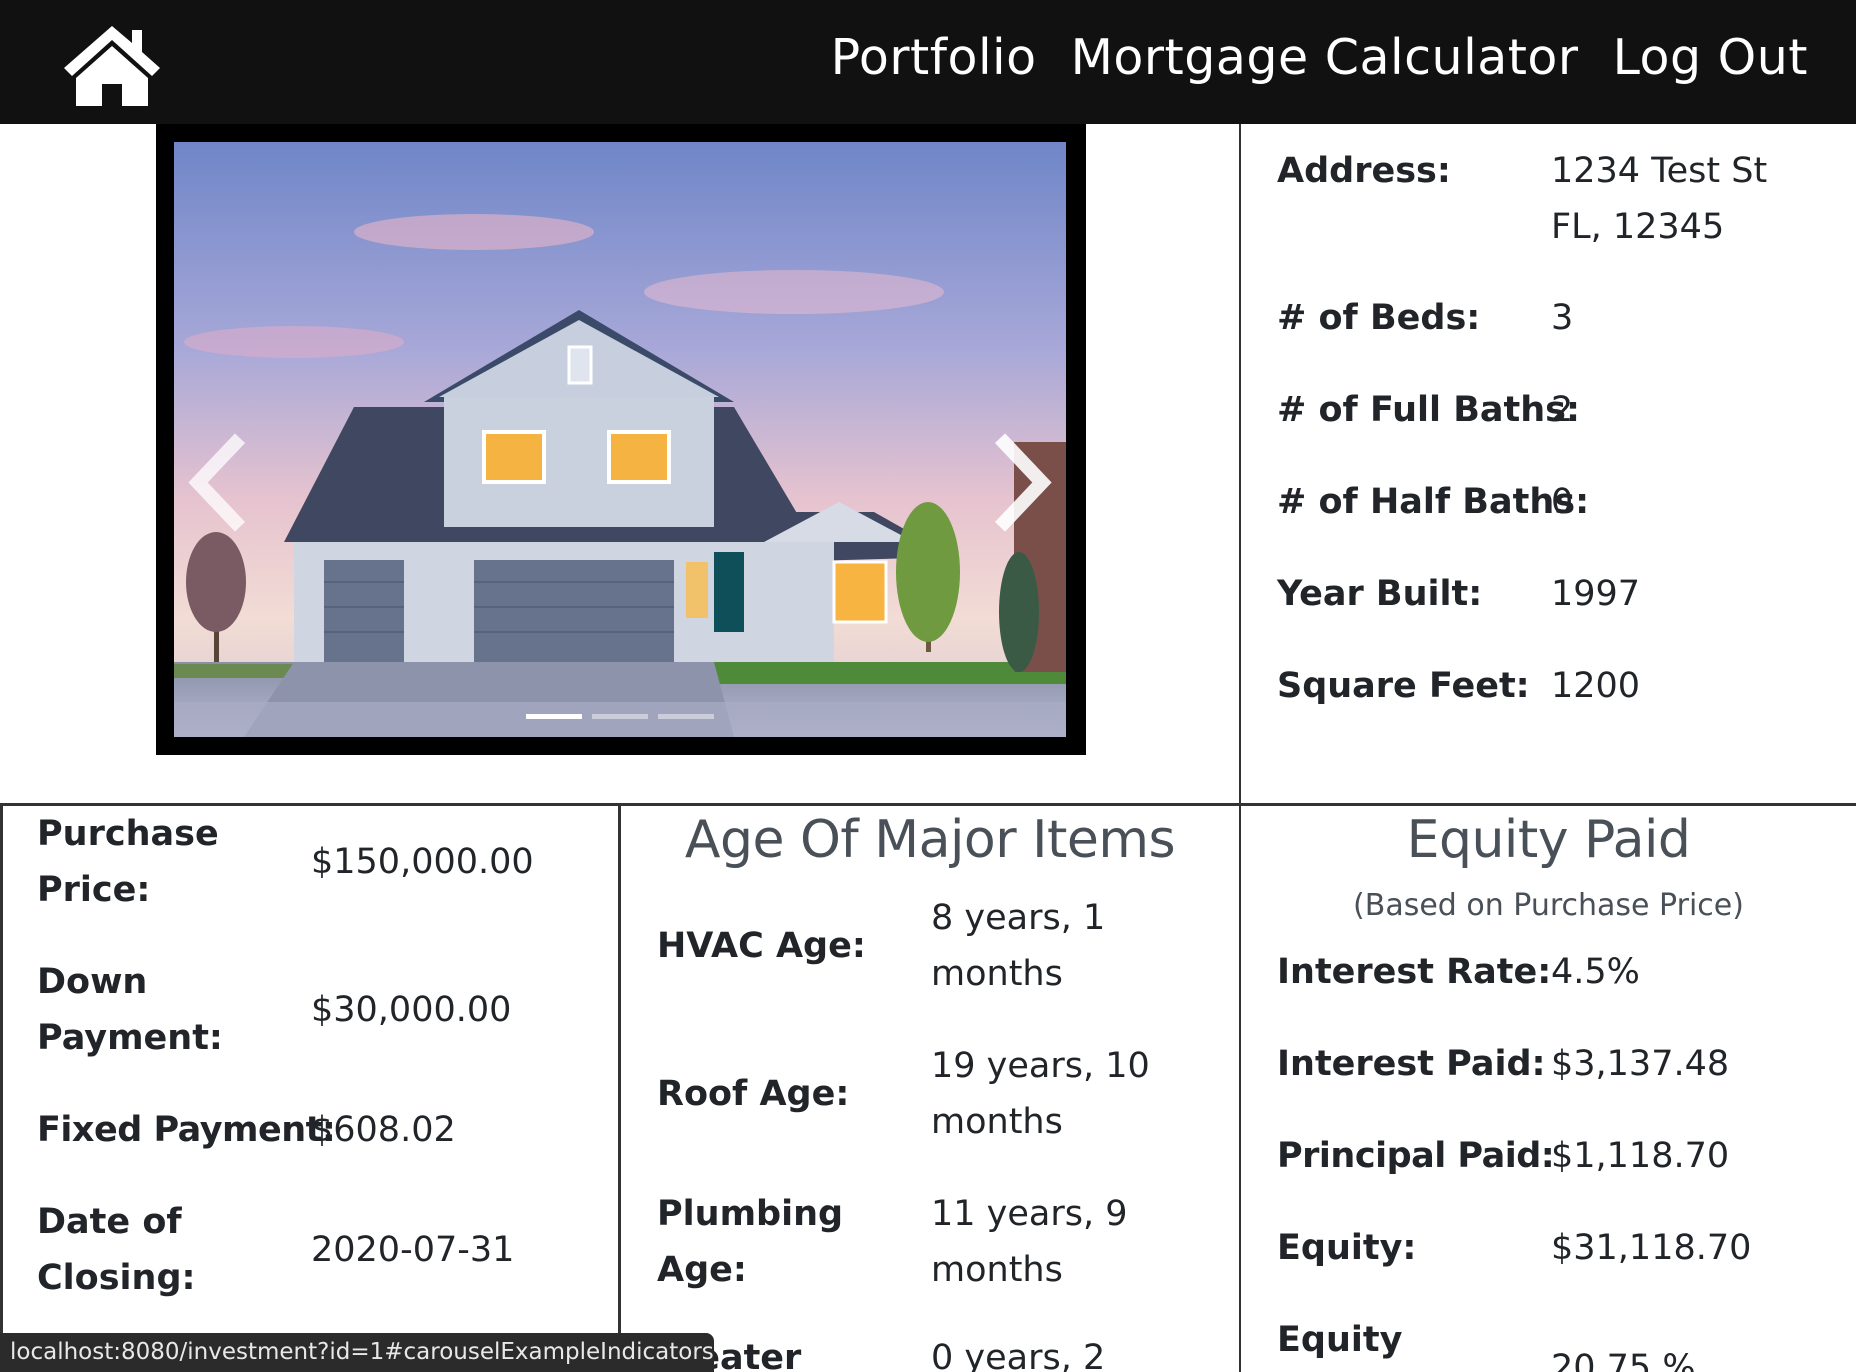 The image size is (1856, 1372). What do you see at coordinates (1029, 1214) in the screenshot?
I see `plumbing-age-value-1: 11 years, 9` at bounding box center [1029, 1214].